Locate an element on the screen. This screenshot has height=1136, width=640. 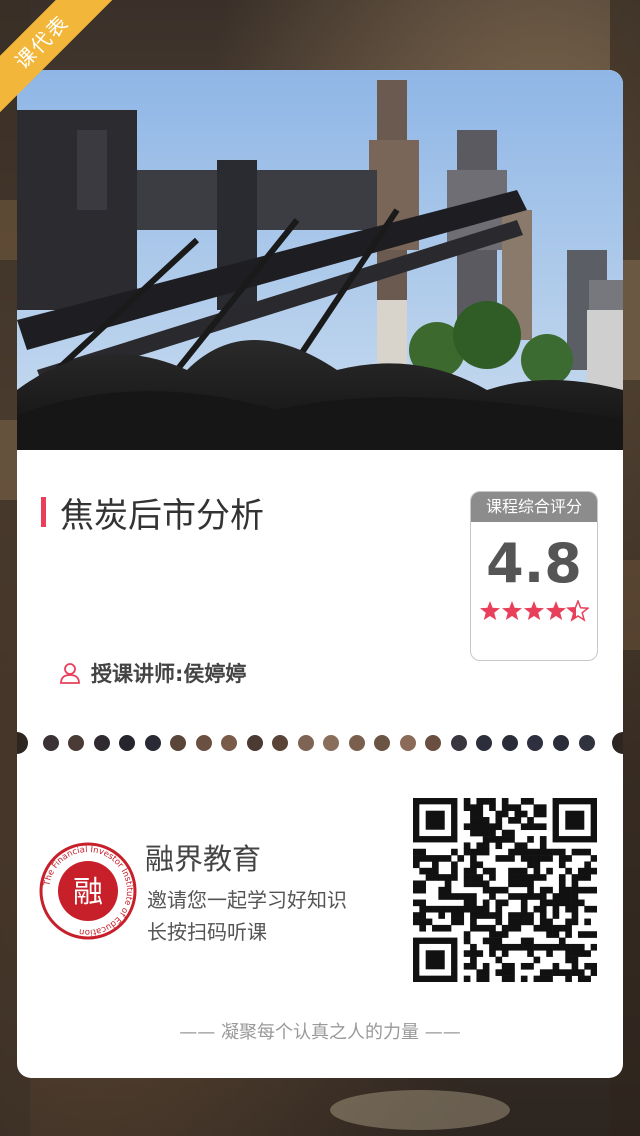
rating-stars is located at coordinates (534, 613).